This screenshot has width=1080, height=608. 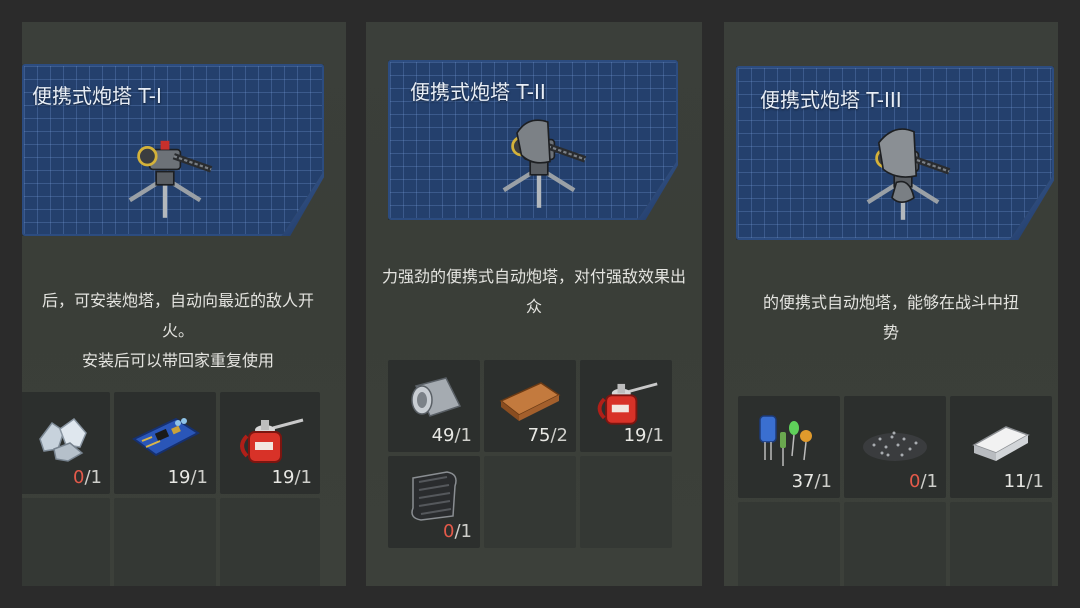 I want to click on materials-grid: 49/1 75/2 19/1 0/1, so click(x=530, y=454).